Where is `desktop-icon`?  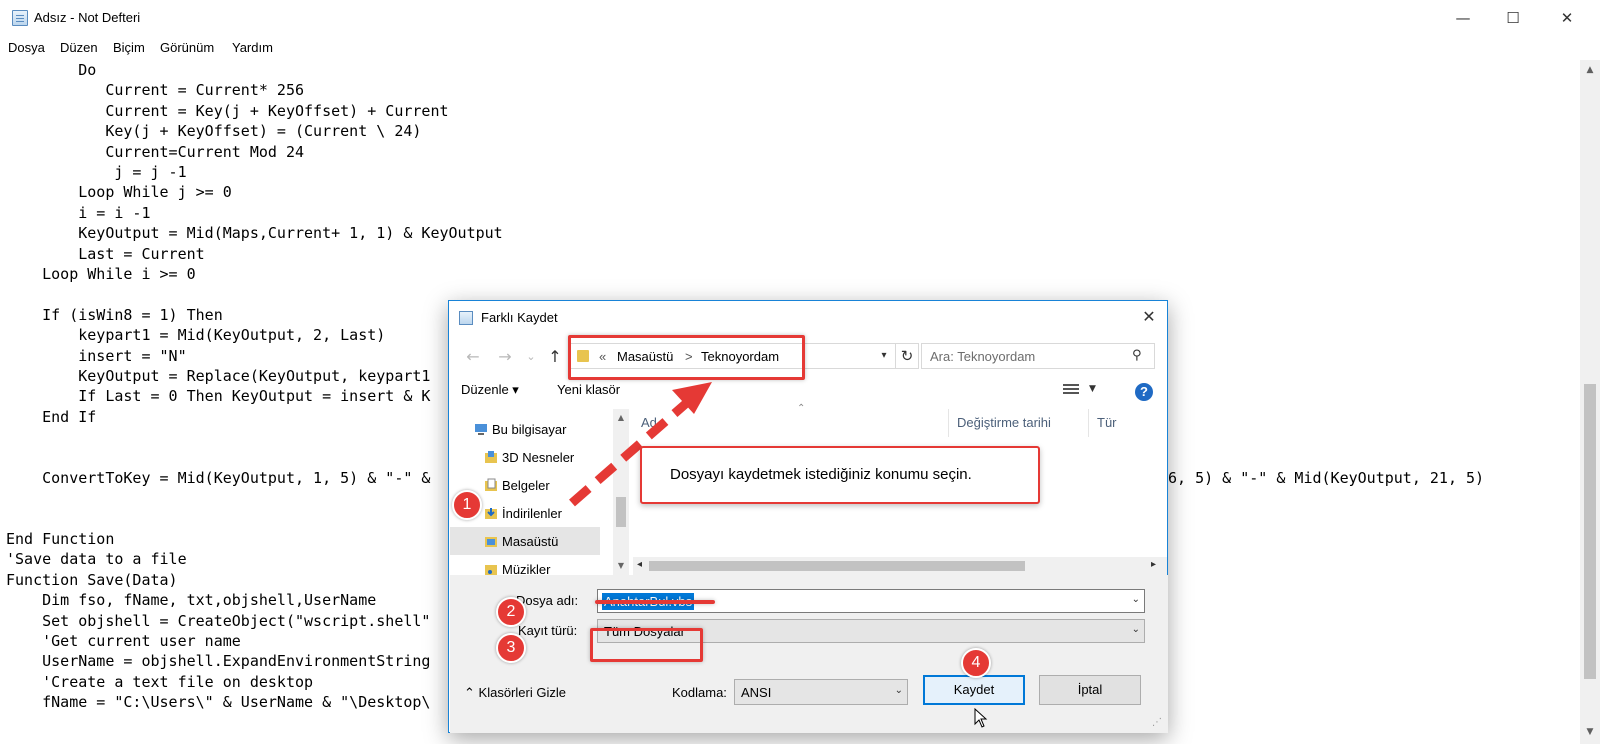 desktop-icon is located at coordinates (491, 542).